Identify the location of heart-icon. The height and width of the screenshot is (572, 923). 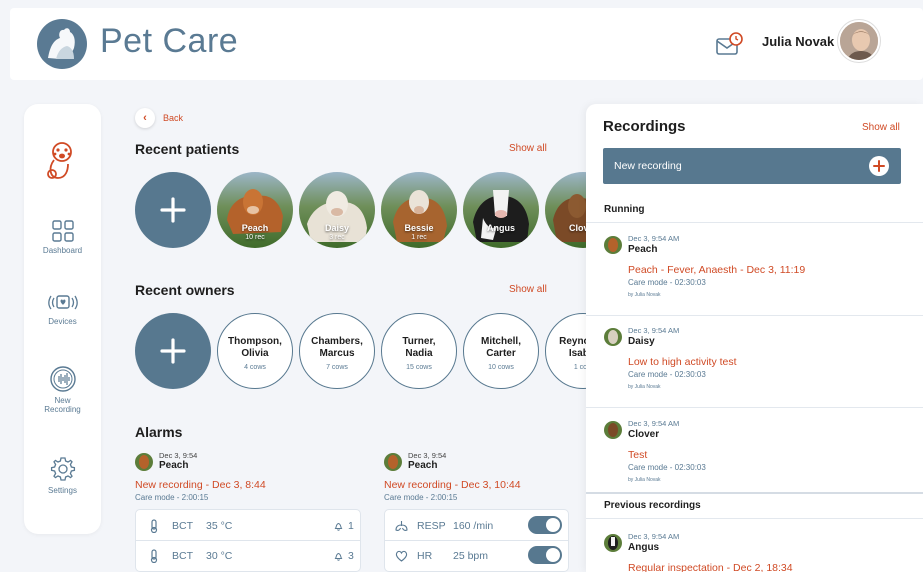
(401, 556).